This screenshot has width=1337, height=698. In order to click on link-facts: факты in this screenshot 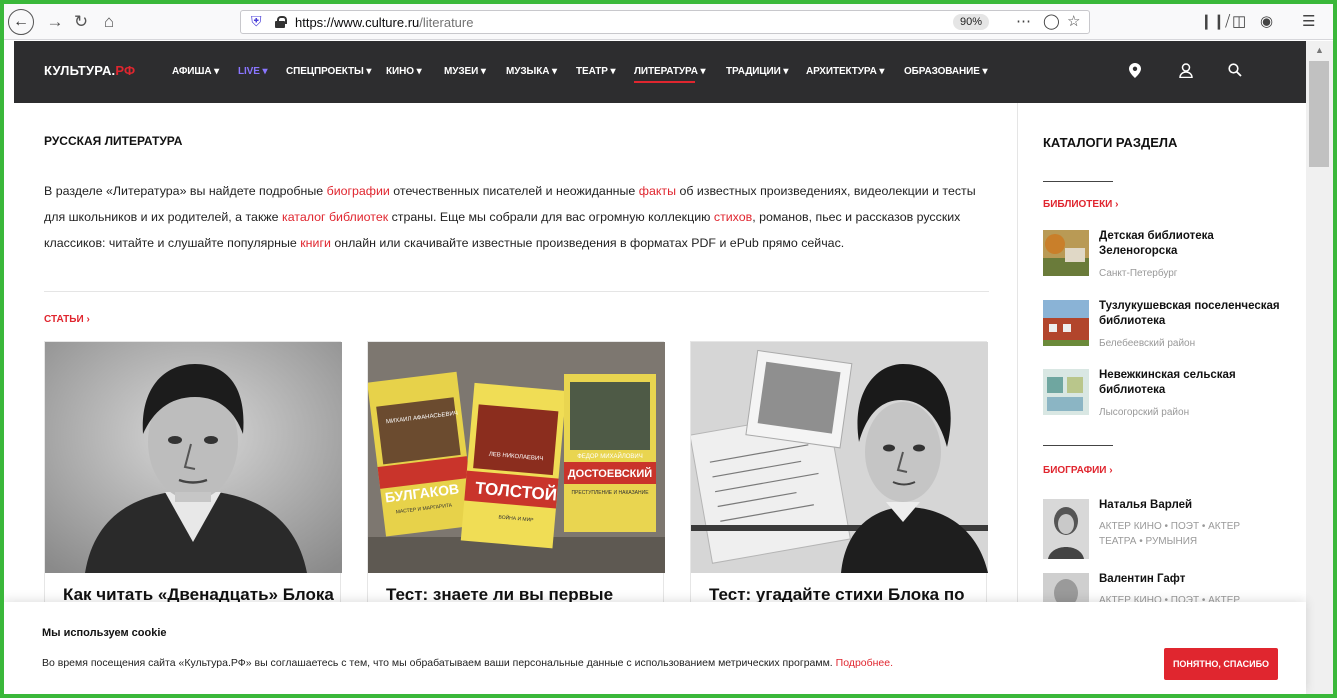, I will do `click(657, 191)`.